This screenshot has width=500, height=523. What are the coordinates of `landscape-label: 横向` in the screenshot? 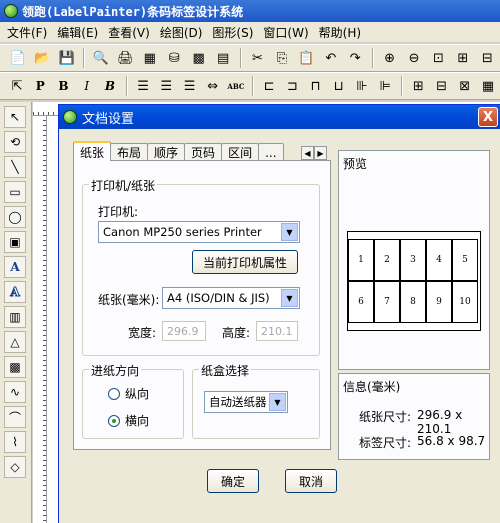 It's located at (137, 421).